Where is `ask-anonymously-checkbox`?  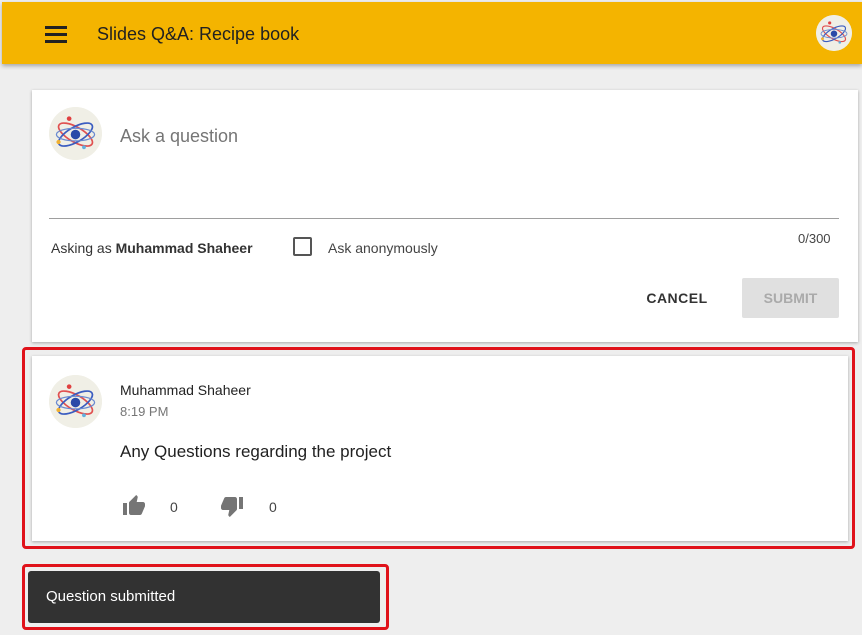 ask-anonymously-checkbox is located at coordinates (302, 246).